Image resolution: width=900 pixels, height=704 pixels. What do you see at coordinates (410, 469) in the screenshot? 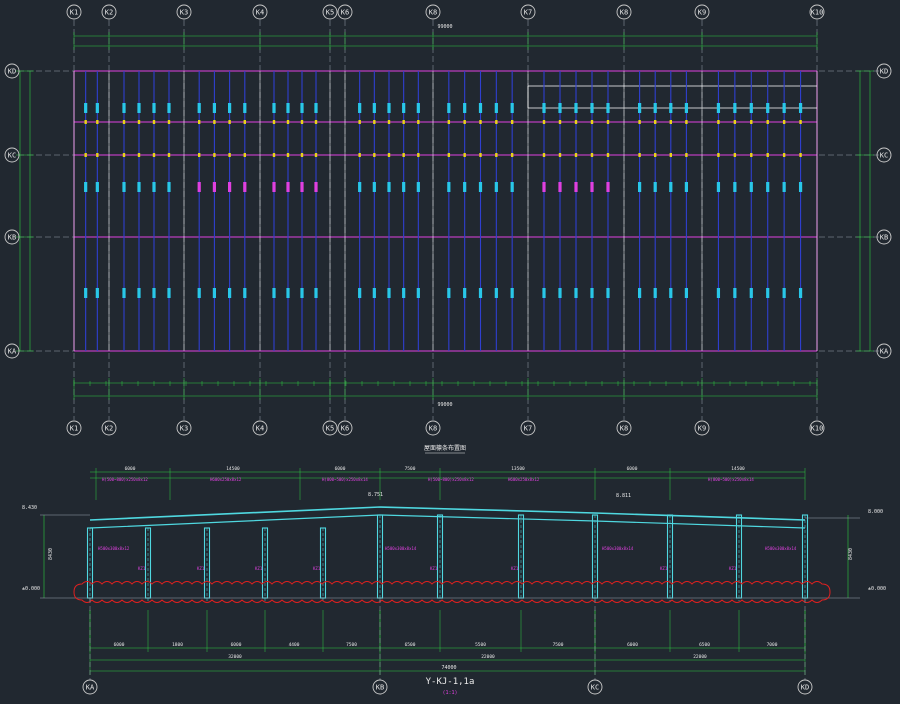
I see `segment-dim-4: 7500` at bounding box center [410, 469].